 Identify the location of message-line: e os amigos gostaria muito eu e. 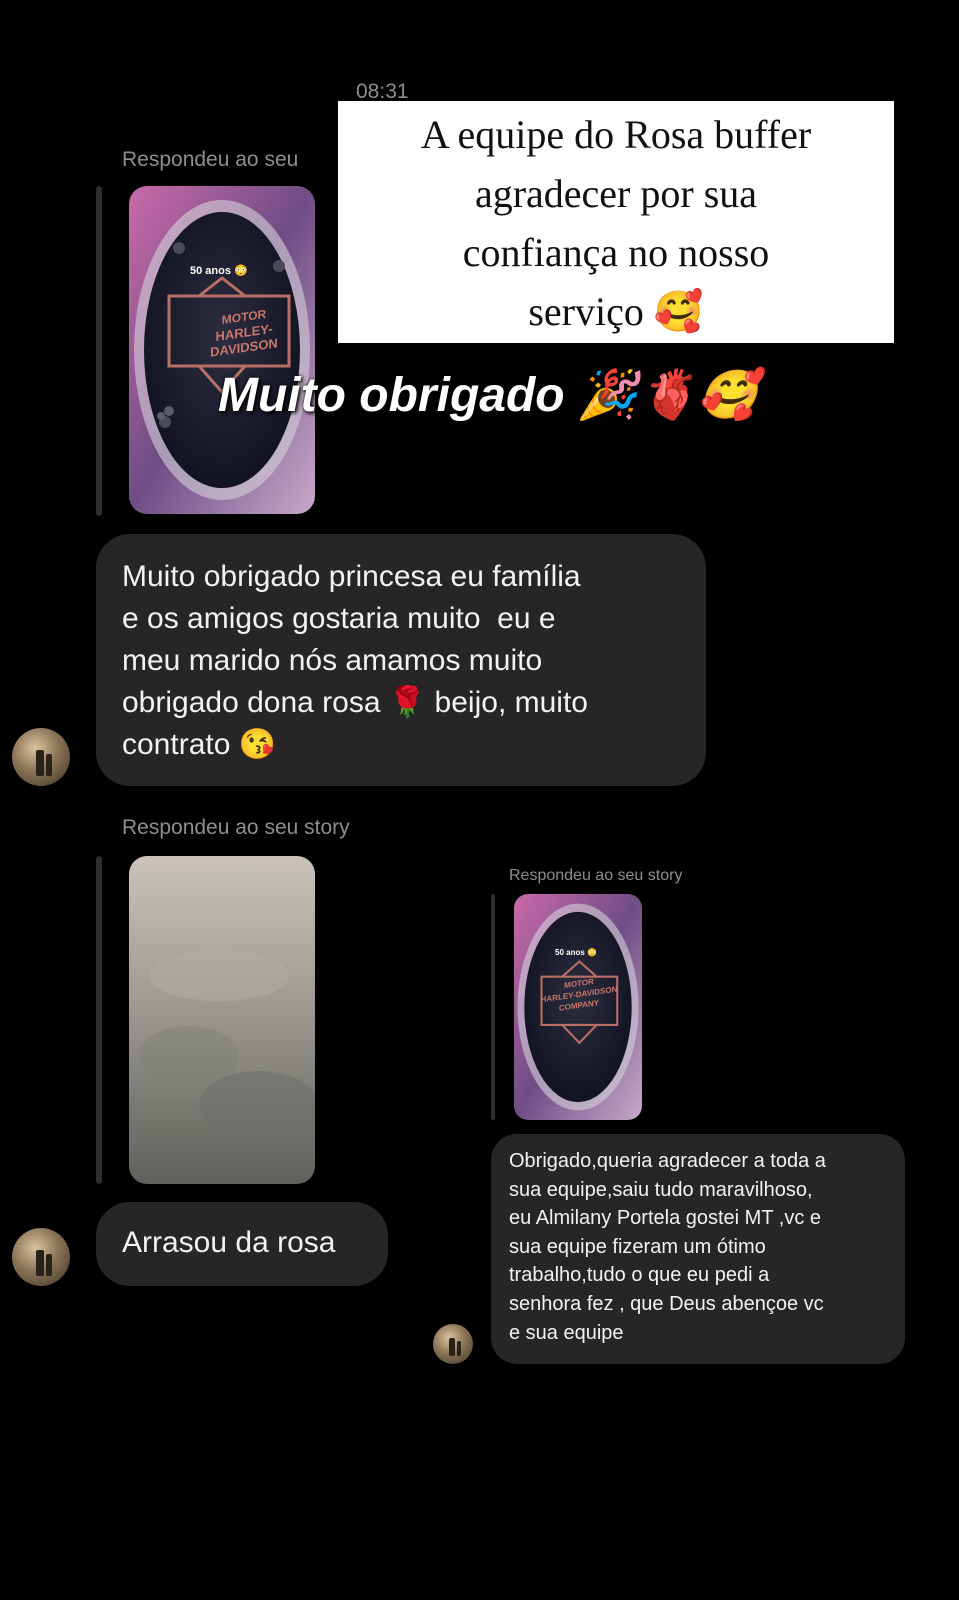
(339, 618).